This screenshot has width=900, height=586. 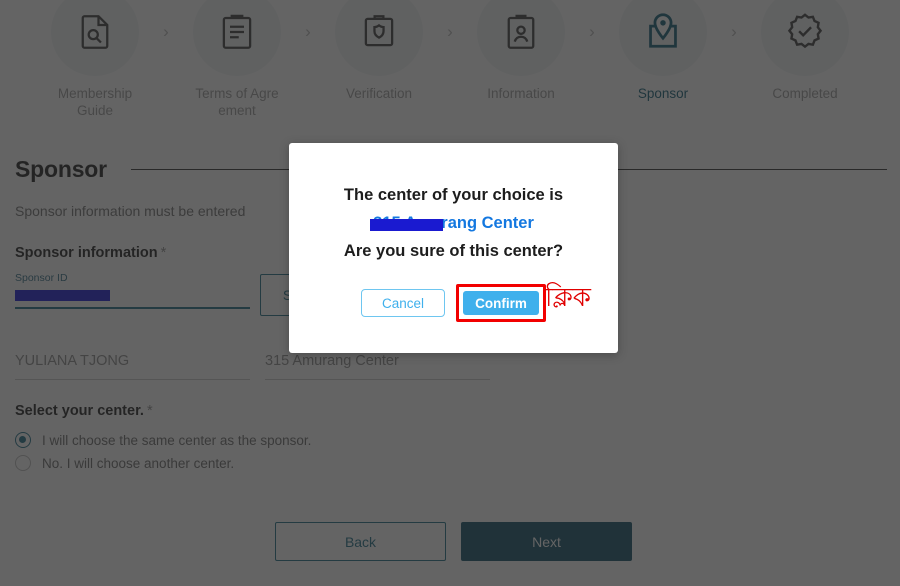 I want to click on dialog-line-1: The center of your choice is, so click(x=453, y=195).